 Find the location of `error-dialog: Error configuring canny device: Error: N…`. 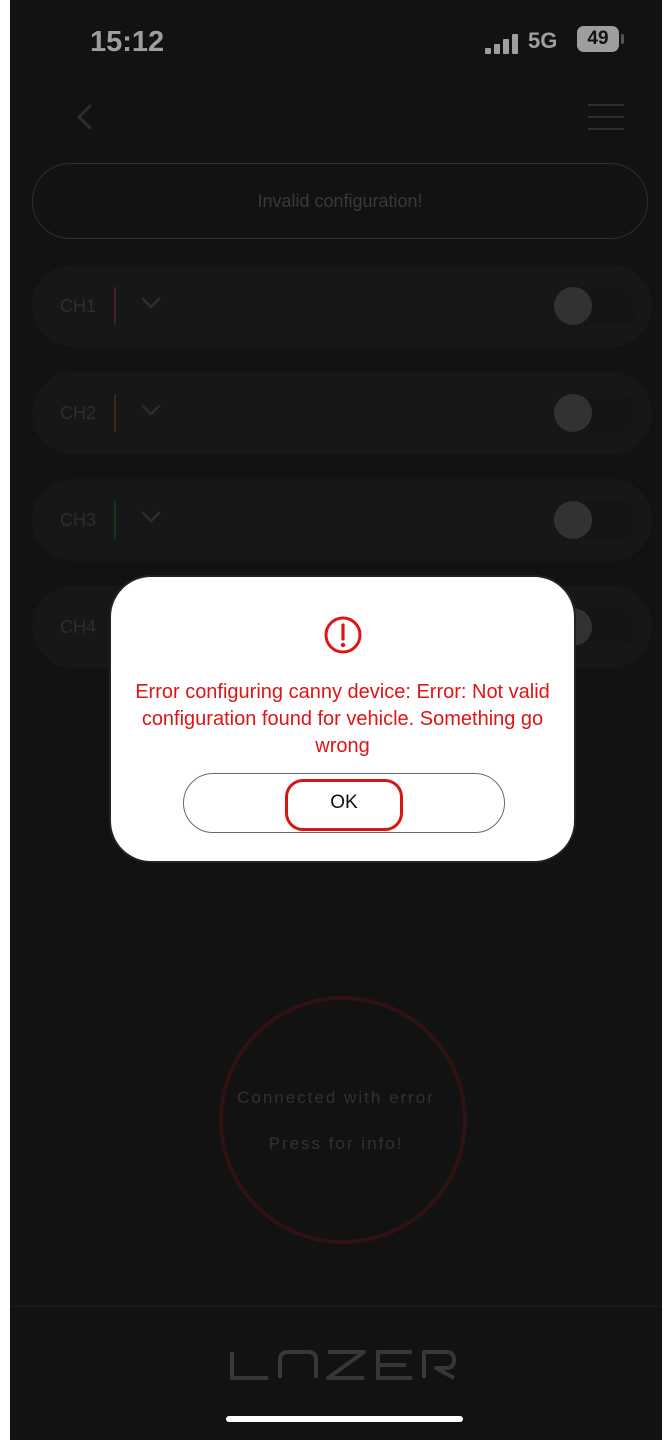

error-dialog: Error configuring canny device: Error: N… is located at coordinates (342, 719).